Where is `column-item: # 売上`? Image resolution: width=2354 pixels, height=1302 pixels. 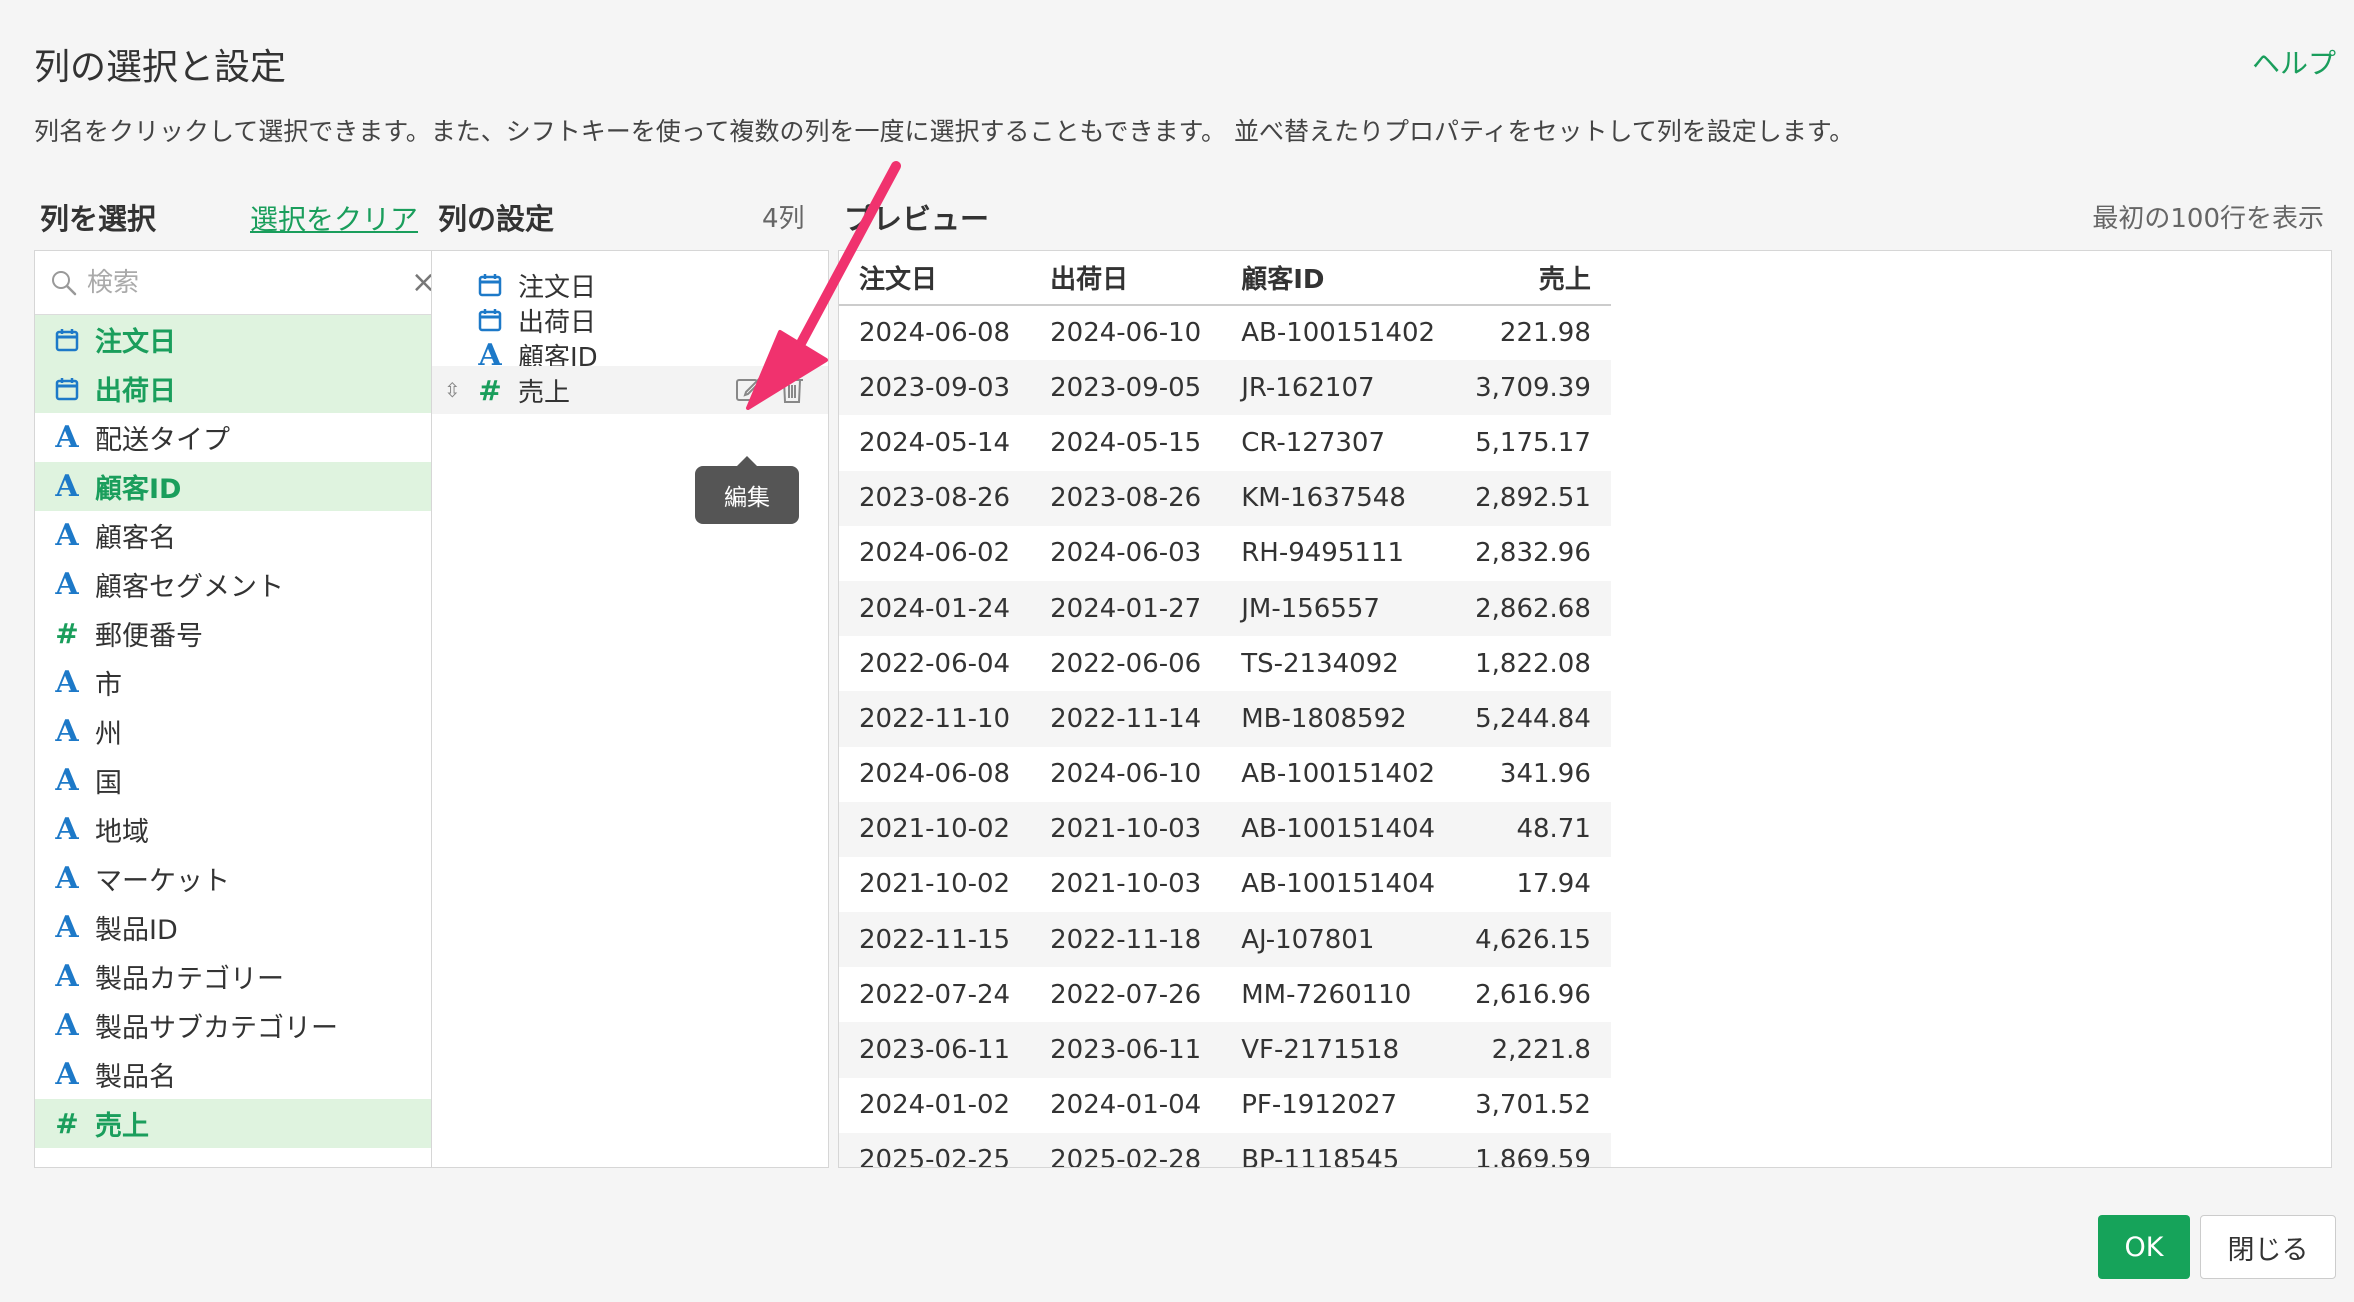 column-item: # 売上 is located at coordinates (233, 1123).